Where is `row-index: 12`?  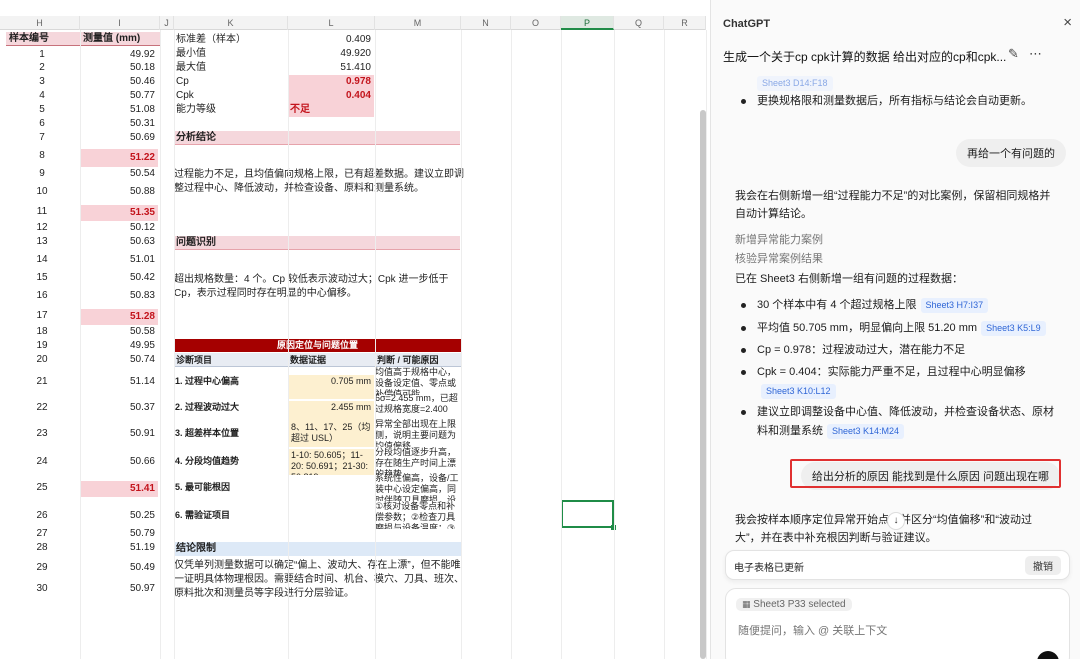
row-index: 12 is located at coordinates (42, 227).